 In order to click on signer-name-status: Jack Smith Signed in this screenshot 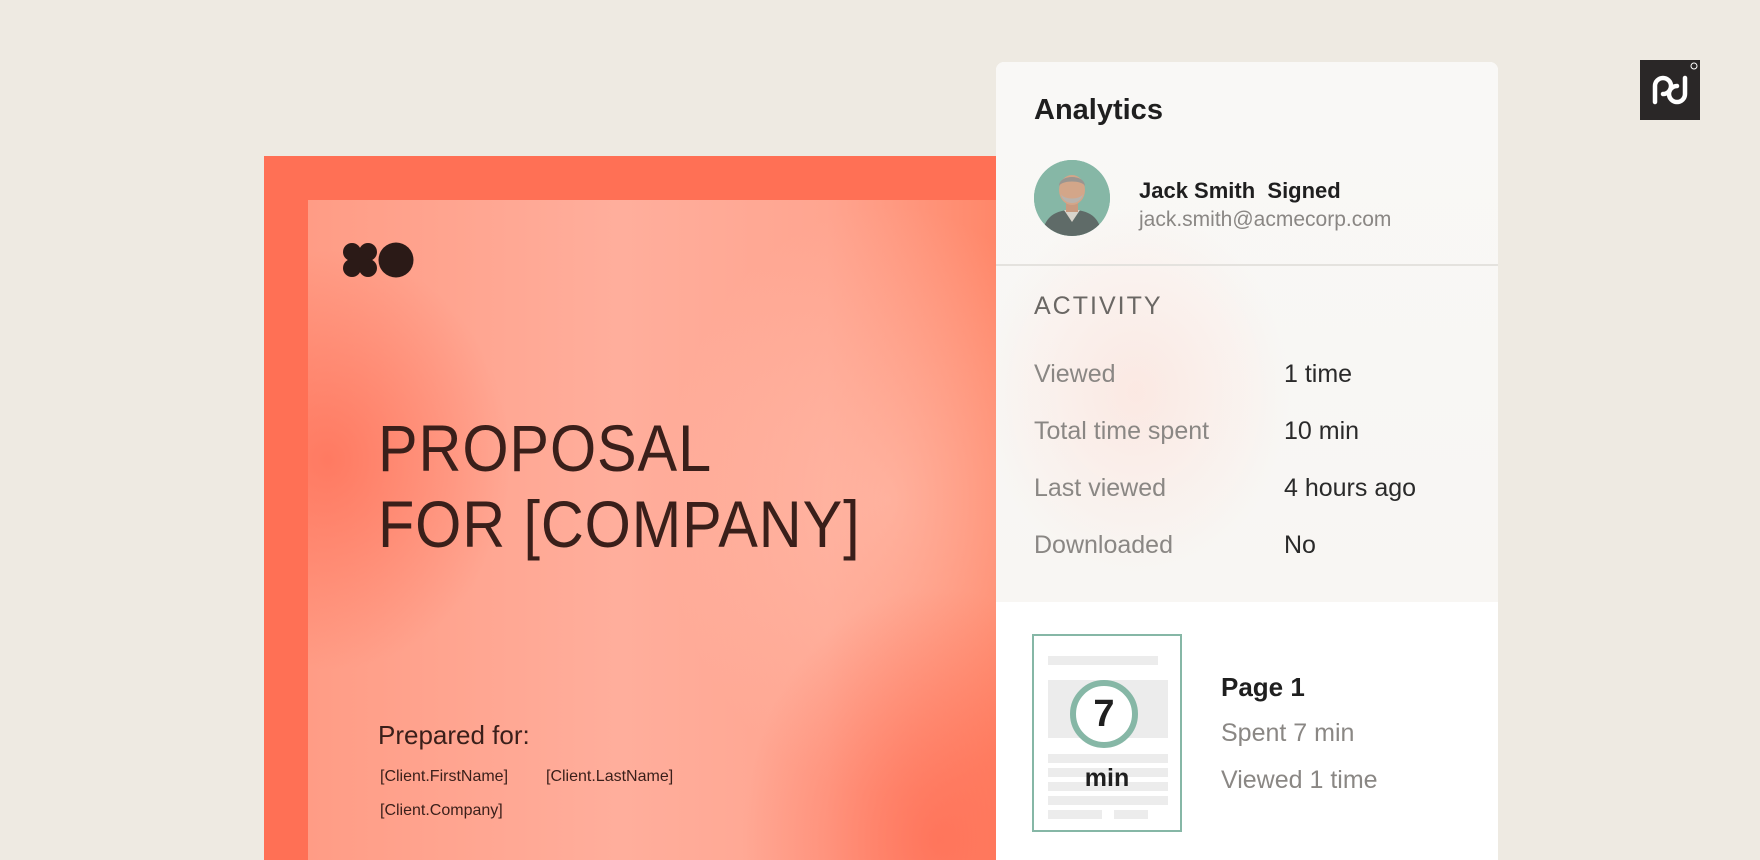, I will do `click(1240, 190)`.